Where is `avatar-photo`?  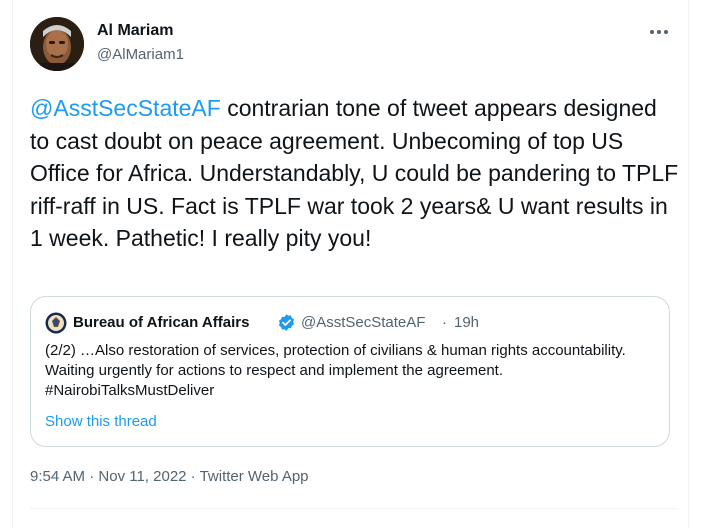 avatar-photo is located at coordinates (57, 44).